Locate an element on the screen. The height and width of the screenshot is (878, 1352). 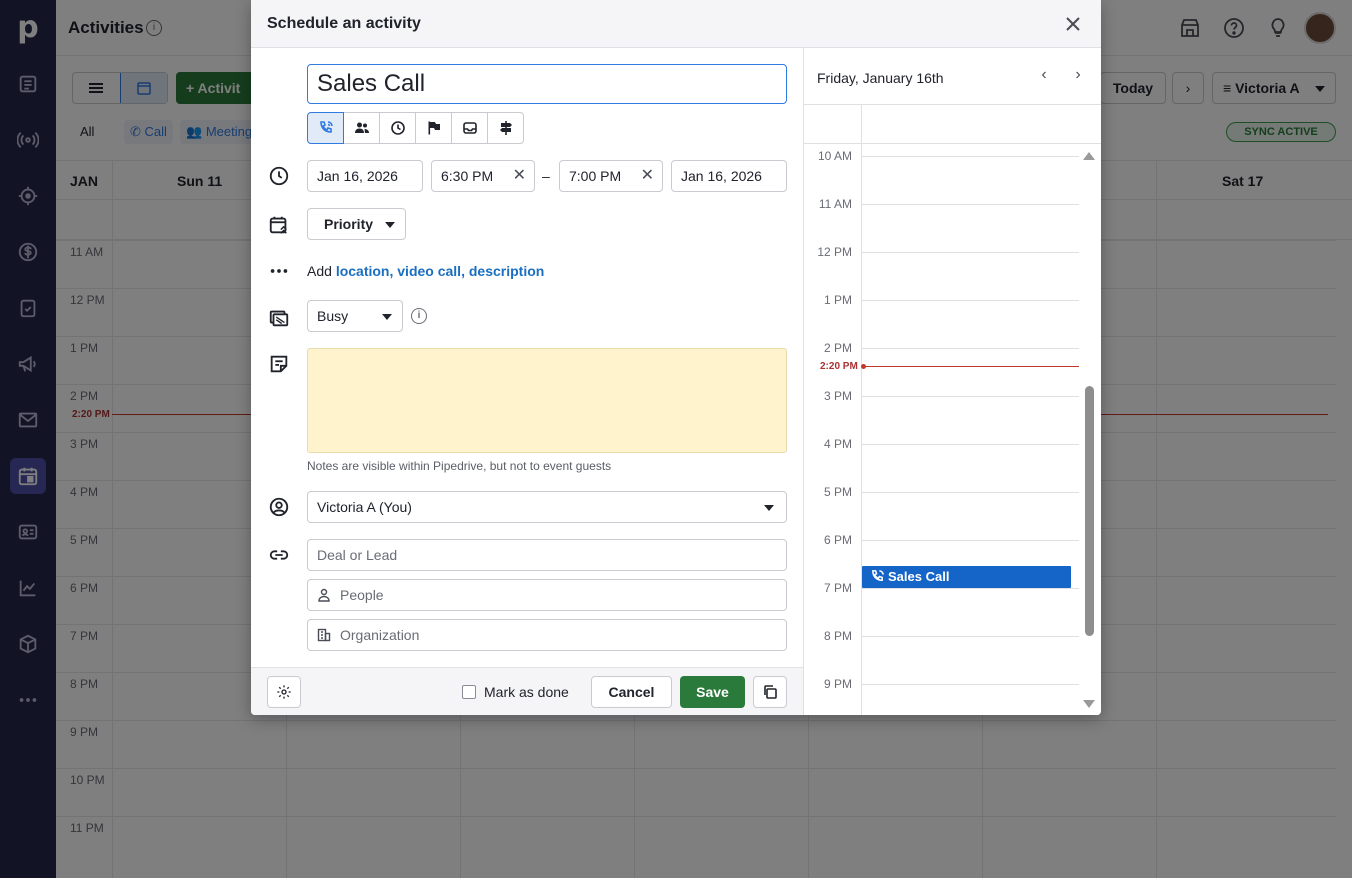
end-date-field: Jan 16, 2026 is located at coordinates (729, 176).